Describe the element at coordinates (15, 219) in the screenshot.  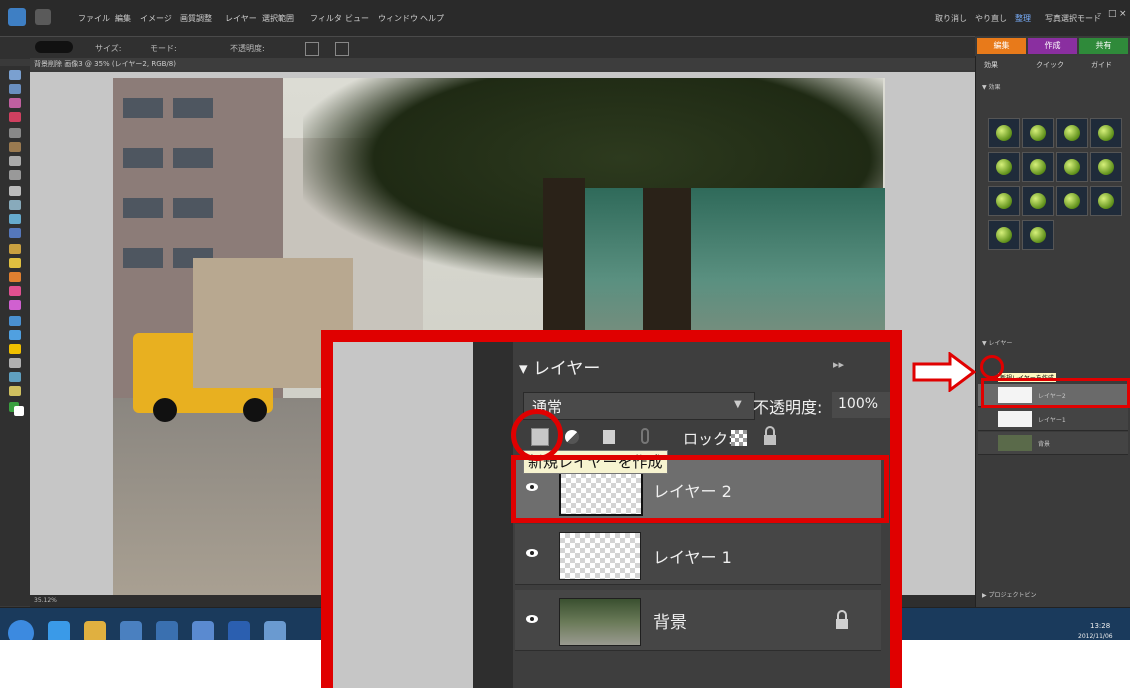
I see `recompose-tool-icon` at that location.